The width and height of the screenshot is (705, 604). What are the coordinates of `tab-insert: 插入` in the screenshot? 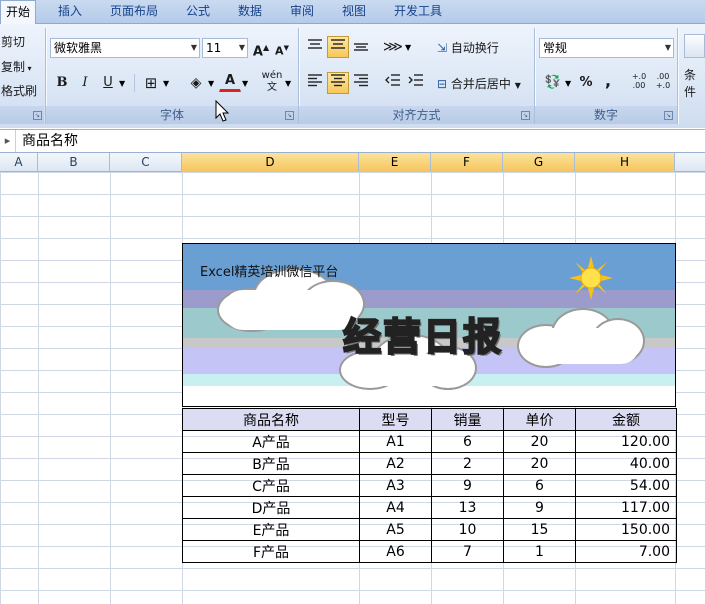 It's located at (70, 12).